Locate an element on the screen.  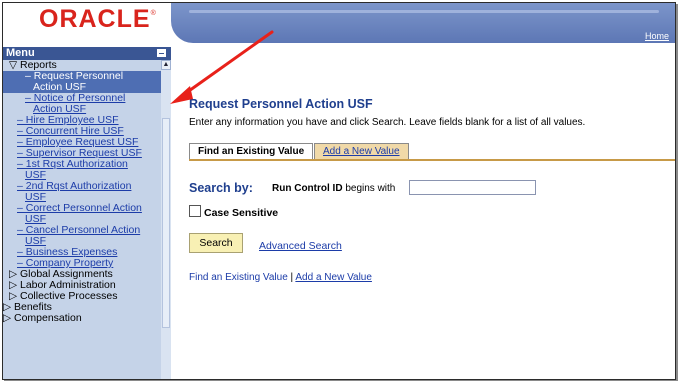
menu-folder-compensation: ▷ Compensation is located at coordinates (82, 318).